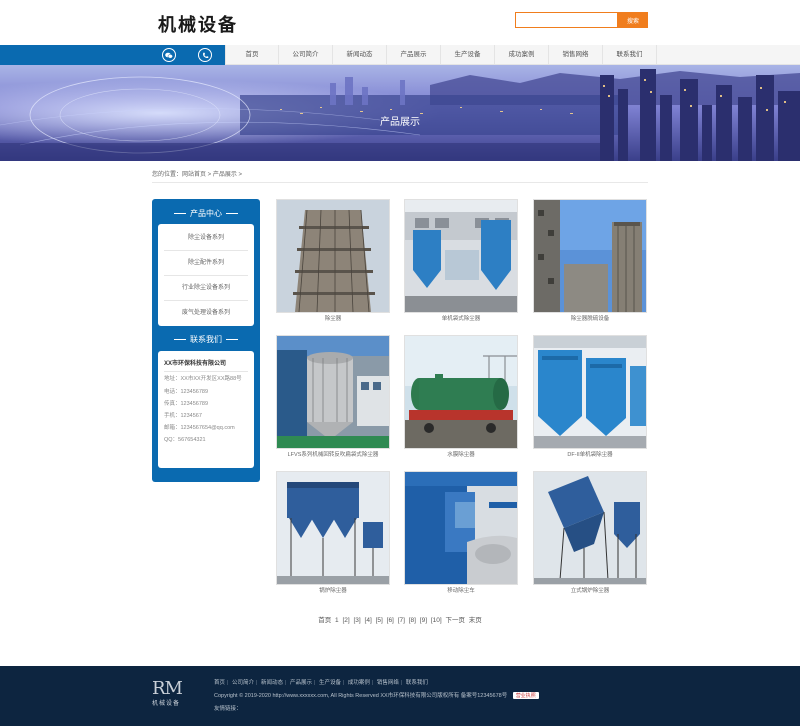 This screenshot has height=726, width=800. I want to click on product-caption: 单机袋式除尘器, so click(461, 319).